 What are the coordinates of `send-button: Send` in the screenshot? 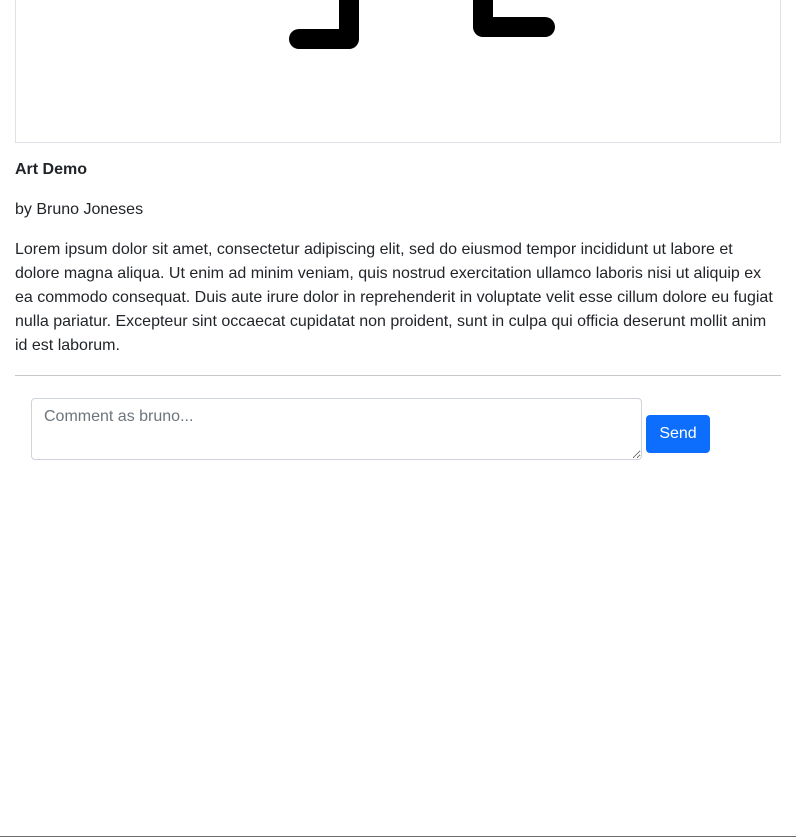 It's located at (678, 434).